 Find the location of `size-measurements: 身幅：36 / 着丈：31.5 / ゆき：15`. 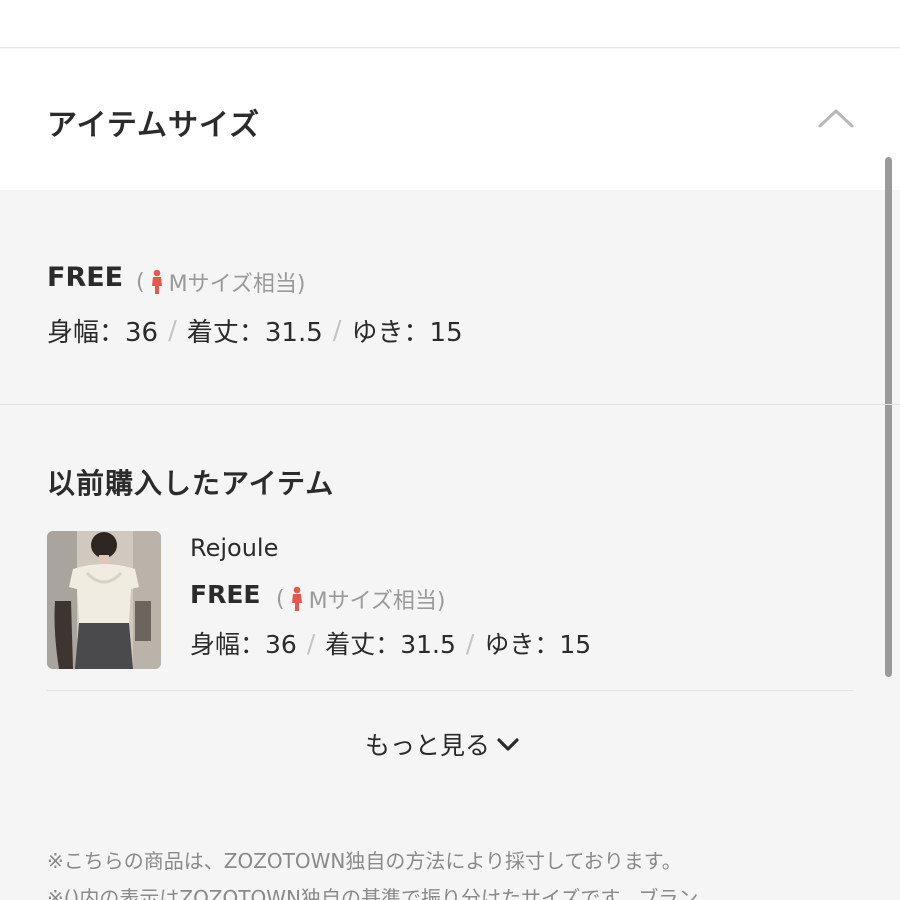

size-measurements: 身幅：36 / 着丈：31.5 / ゆき：15 is located at coordinates (255, 330).